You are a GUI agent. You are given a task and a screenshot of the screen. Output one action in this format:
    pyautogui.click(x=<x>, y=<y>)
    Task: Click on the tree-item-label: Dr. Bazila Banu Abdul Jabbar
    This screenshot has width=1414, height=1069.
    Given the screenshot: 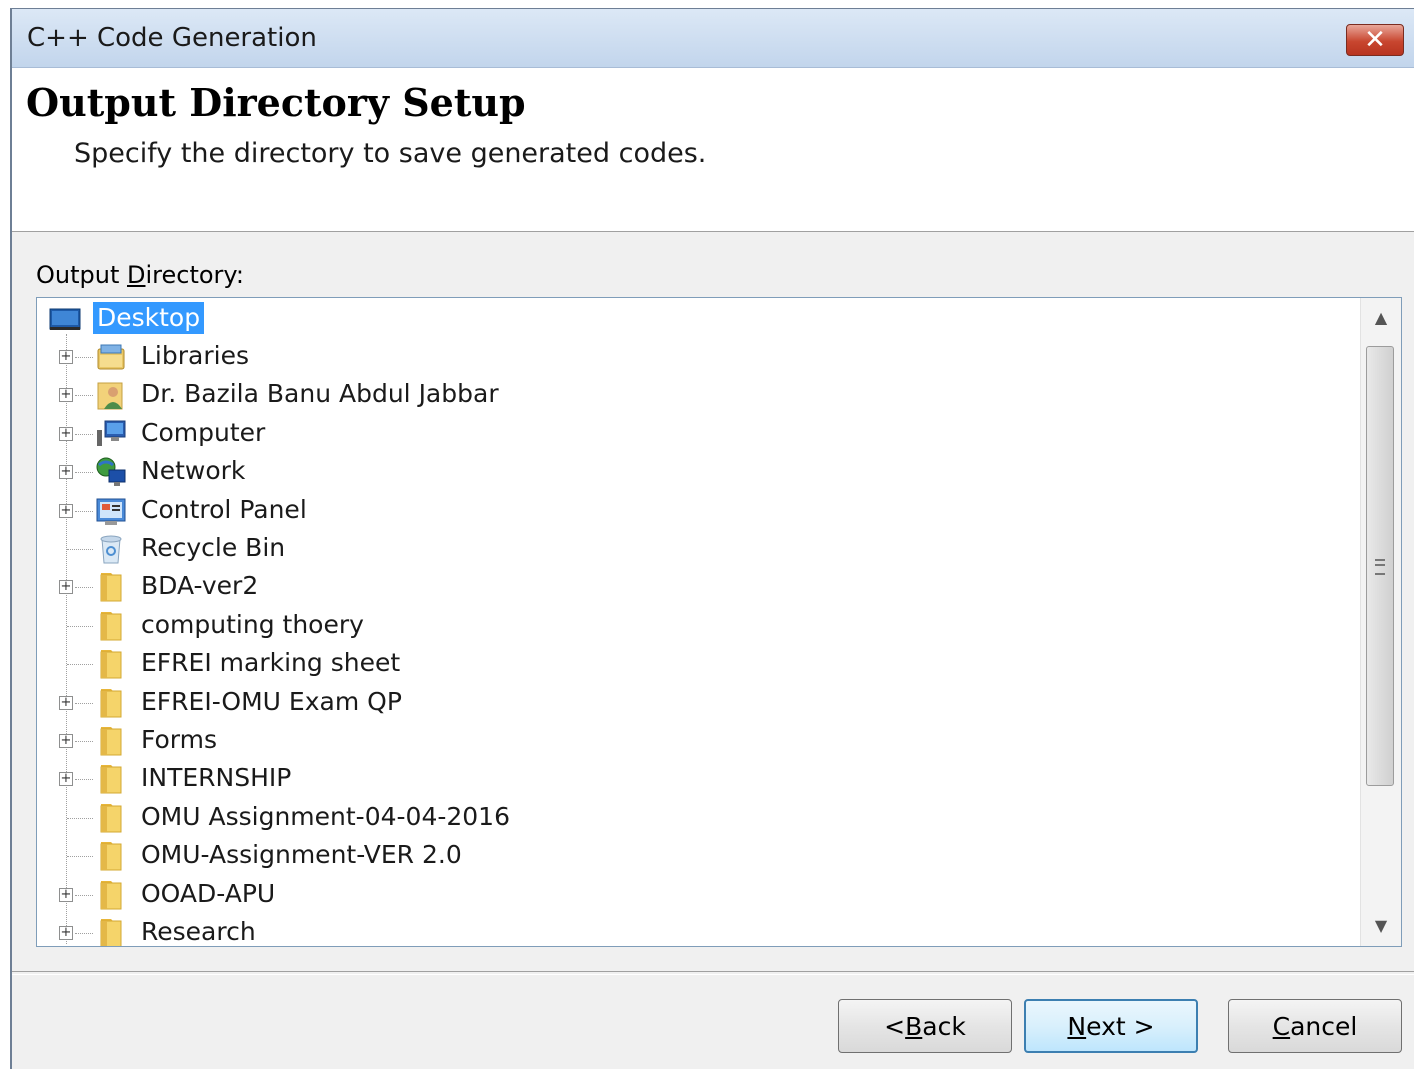 What is the action you would take?
    pyautogui.click(x=320, y=394)
    